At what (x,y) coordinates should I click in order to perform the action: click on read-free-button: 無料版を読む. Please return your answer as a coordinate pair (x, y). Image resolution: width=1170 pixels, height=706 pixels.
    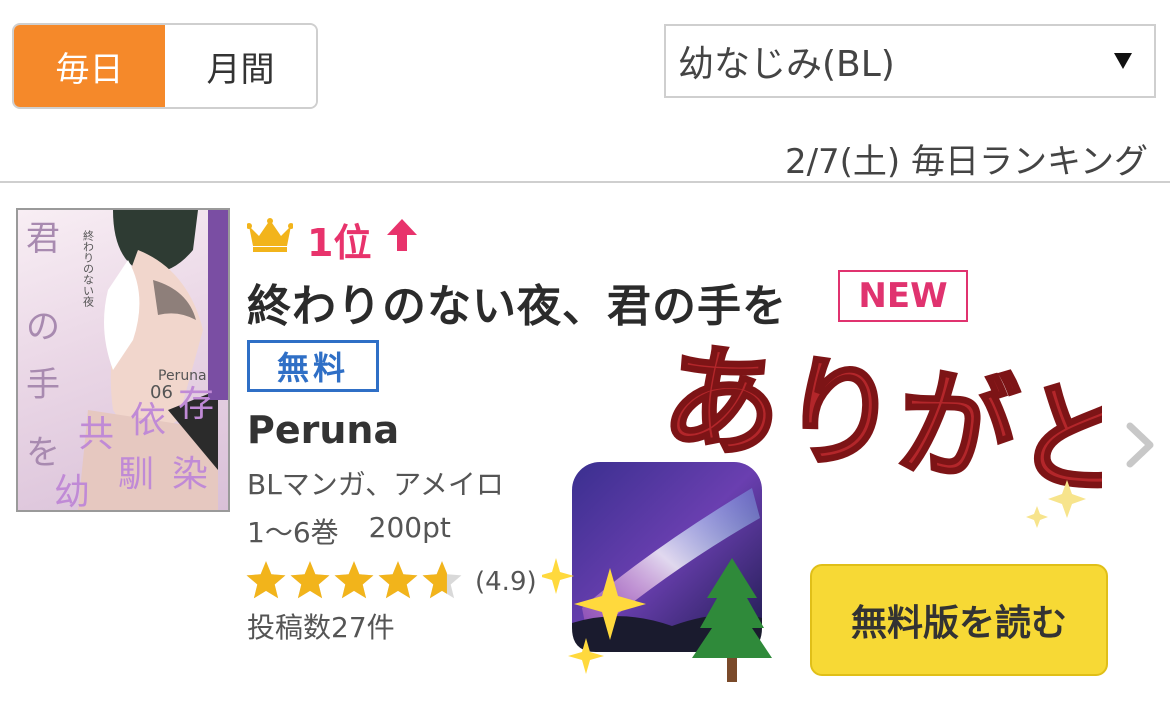
    Looking at the image, I should click on (959, 620).